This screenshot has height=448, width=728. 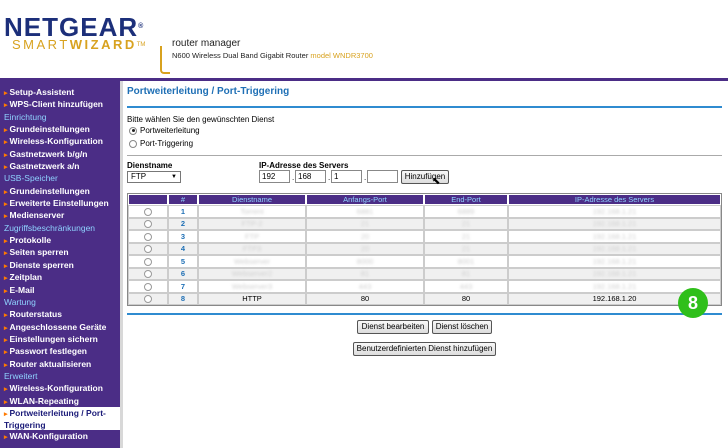 What do you see at coordinates (60, 240) in the screenshot?
I see `sidebar-item: ▸ Protokolle` at bounding box center [60, 240].